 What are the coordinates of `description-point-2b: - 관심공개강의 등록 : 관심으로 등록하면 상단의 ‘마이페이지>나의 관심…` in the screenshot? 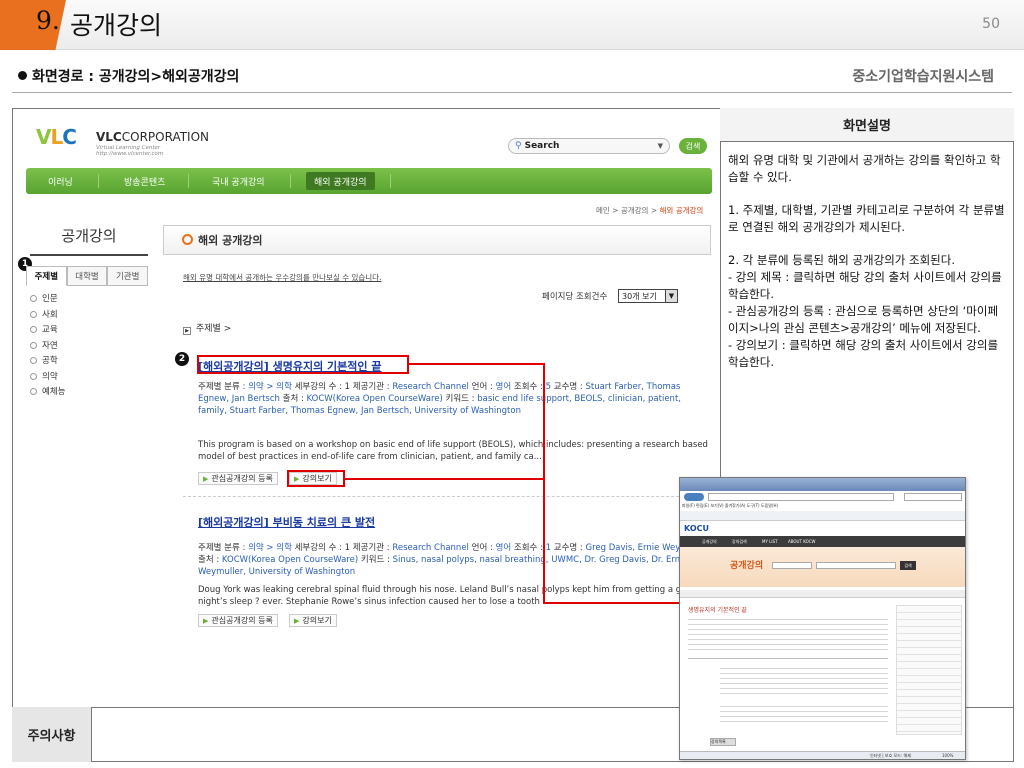 It's located at (863, 319).